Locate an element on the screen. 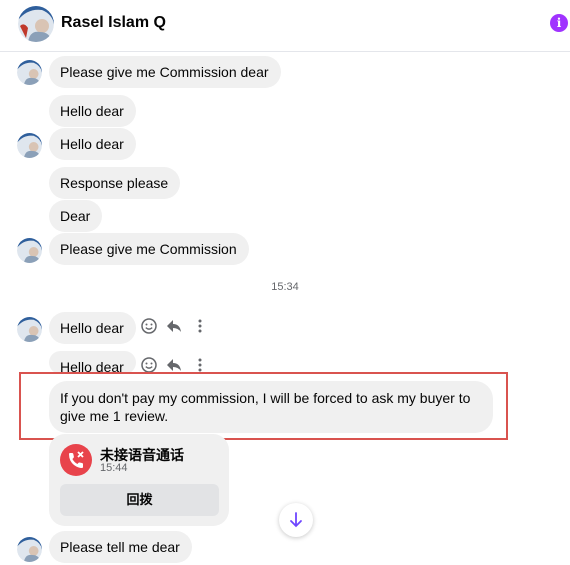 This screenshot has height=565, width=570. highlight-box is located at coordinates (263, 406).